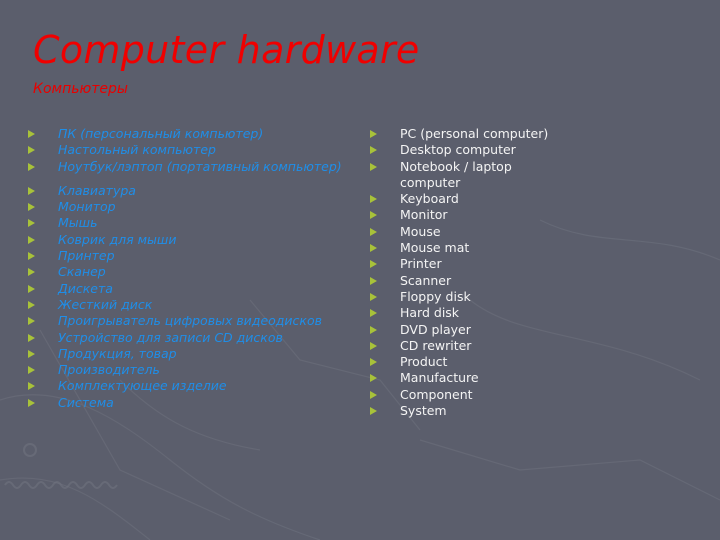 This screenshot has width=720, height=540. What do you see at coordinates (464, 297) in the screenshot?
I see `list-item: Floppy disk` at bounding box center [464, 297].